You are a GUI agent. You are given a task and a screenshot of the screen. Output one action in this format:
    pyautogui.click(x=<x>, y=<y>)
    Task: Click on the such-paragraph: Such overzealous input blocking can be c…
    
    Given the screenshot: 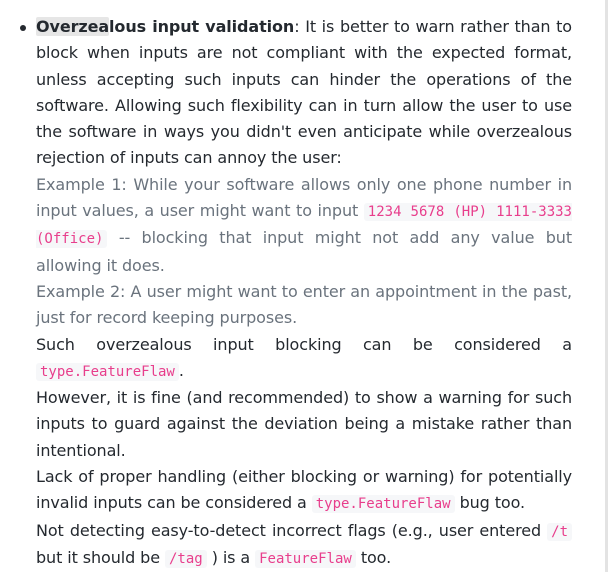 What is the action you would take?
    pyautogui.click(x=304, y=359)
    